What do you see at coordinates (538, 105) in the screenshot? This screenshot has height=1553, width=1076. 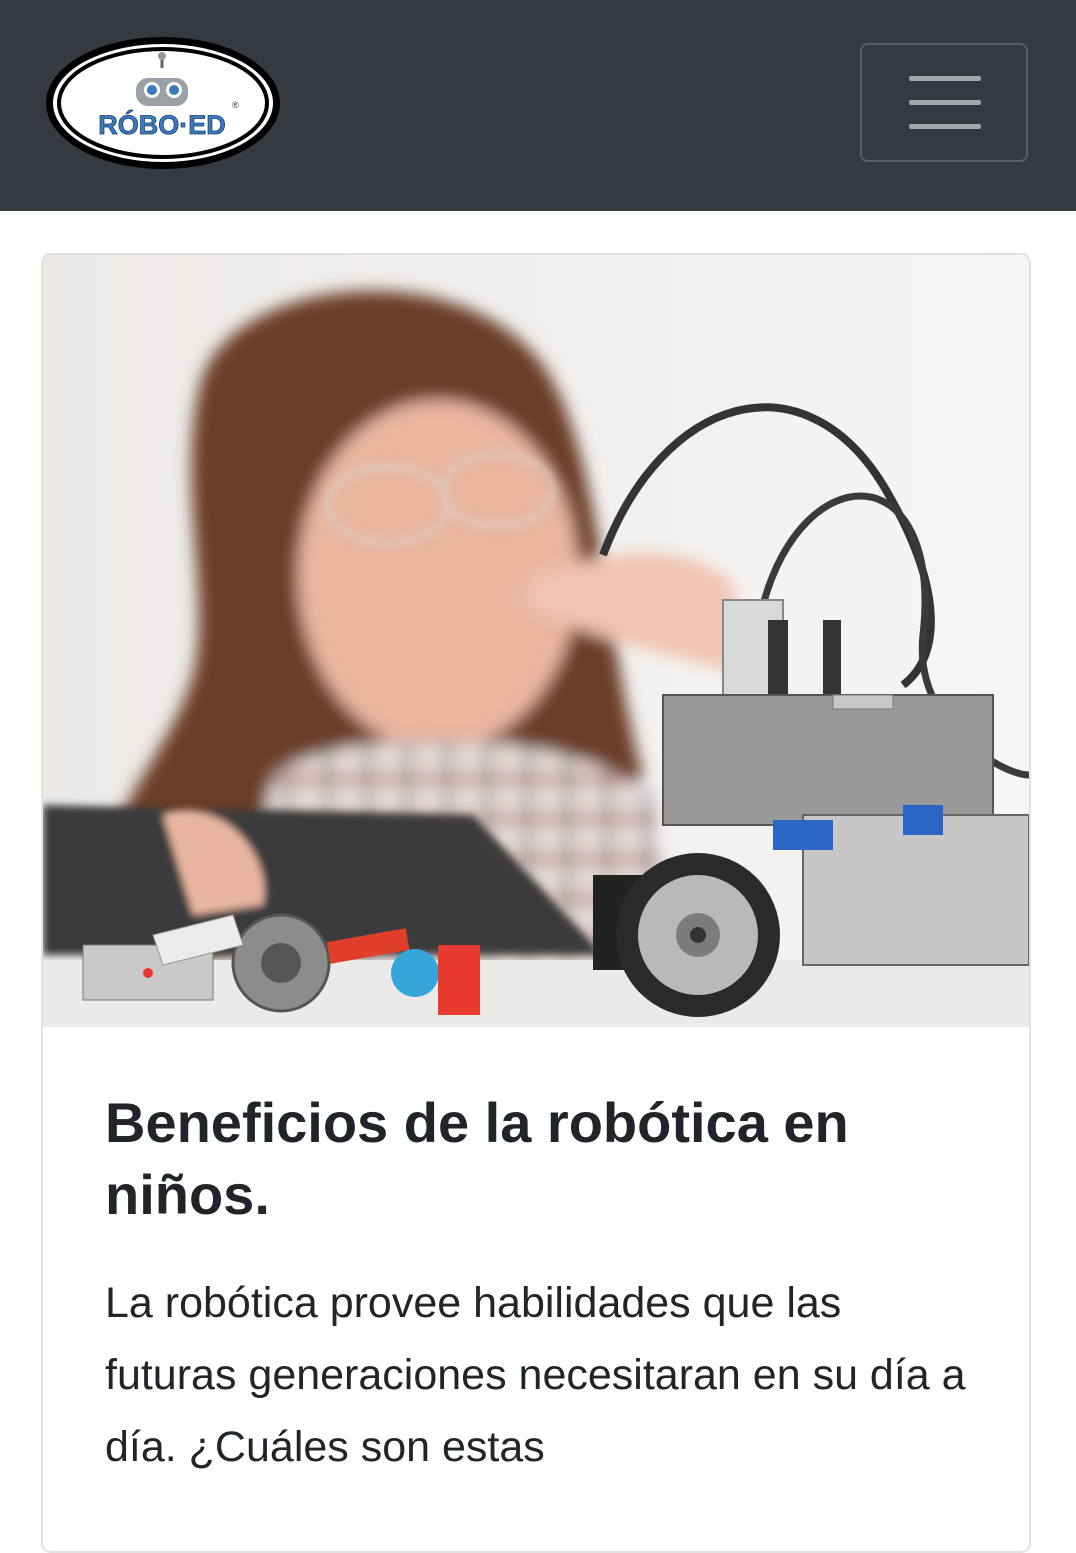 I see `navbar: RÓBO·ED ®` at bounding box center [538, 105].